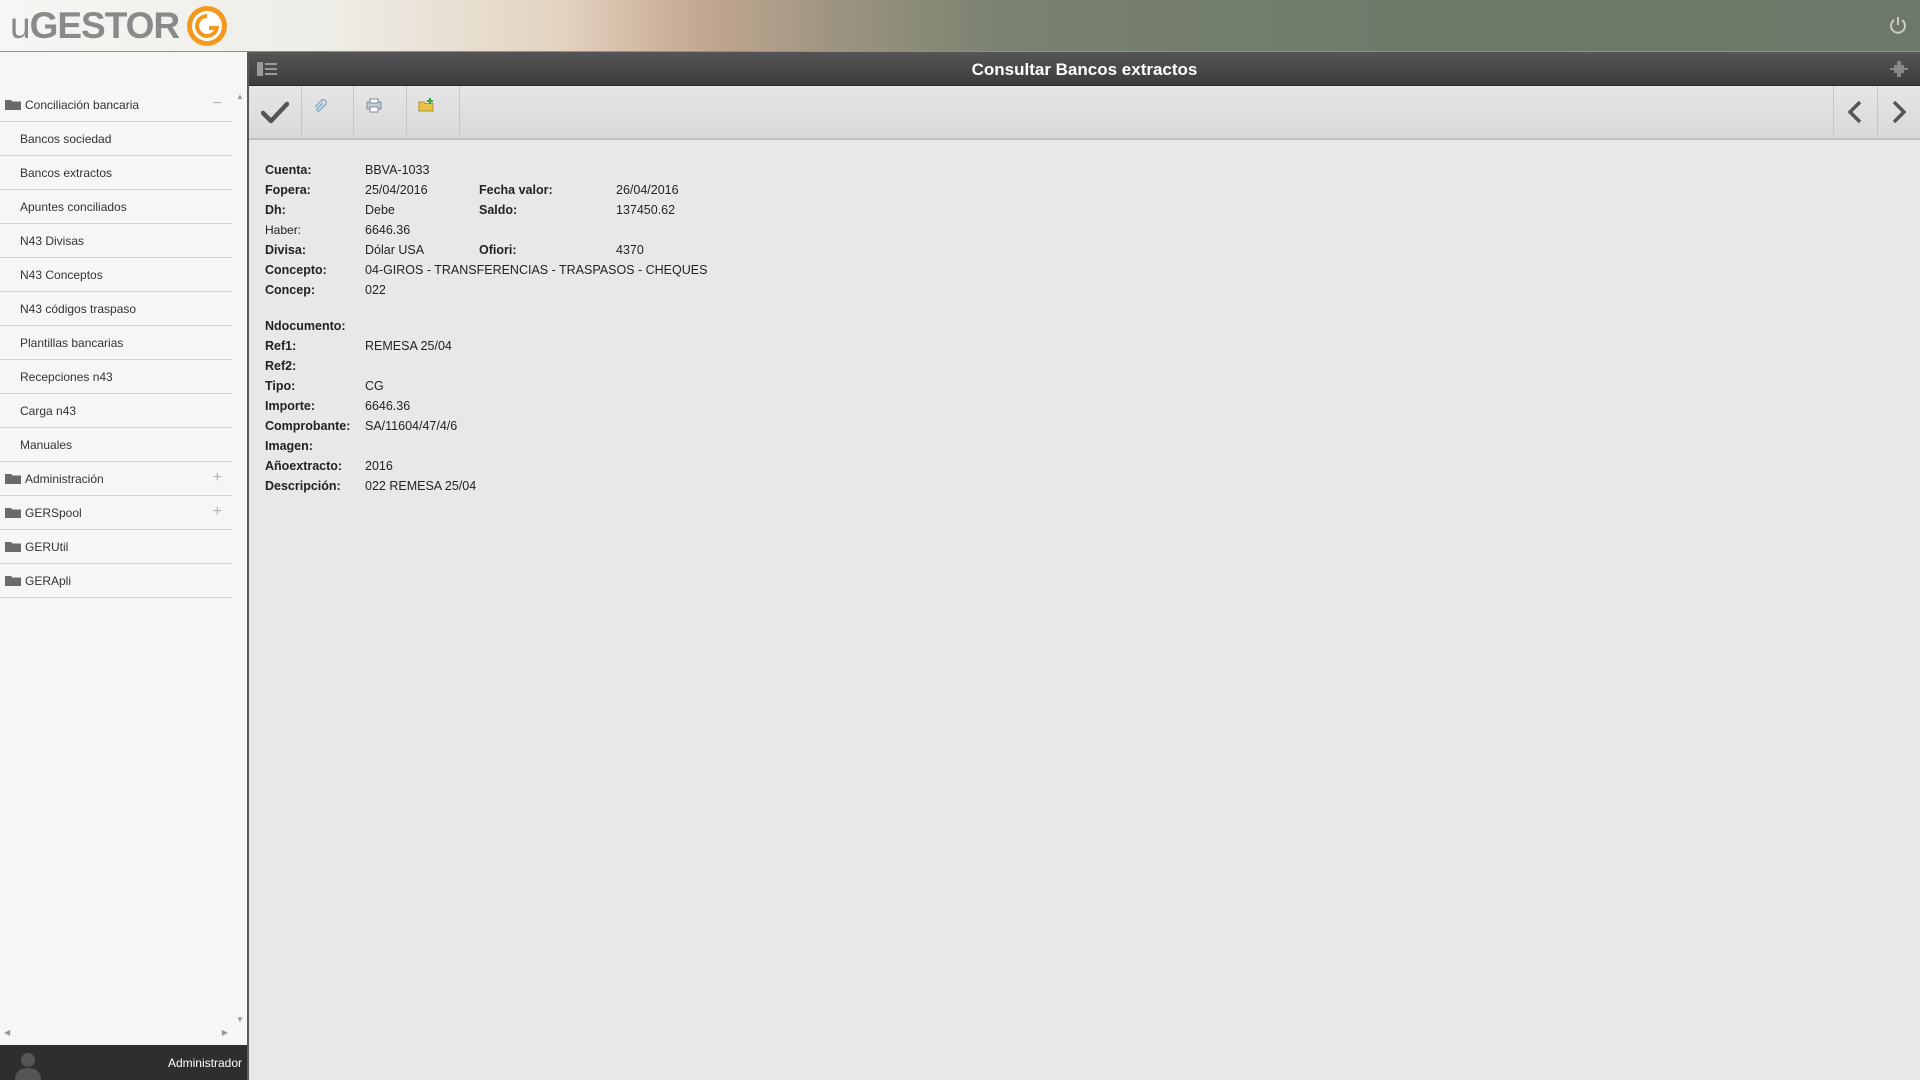  I want to click on scroll-down-icon: ▼, so click(240, 1019).